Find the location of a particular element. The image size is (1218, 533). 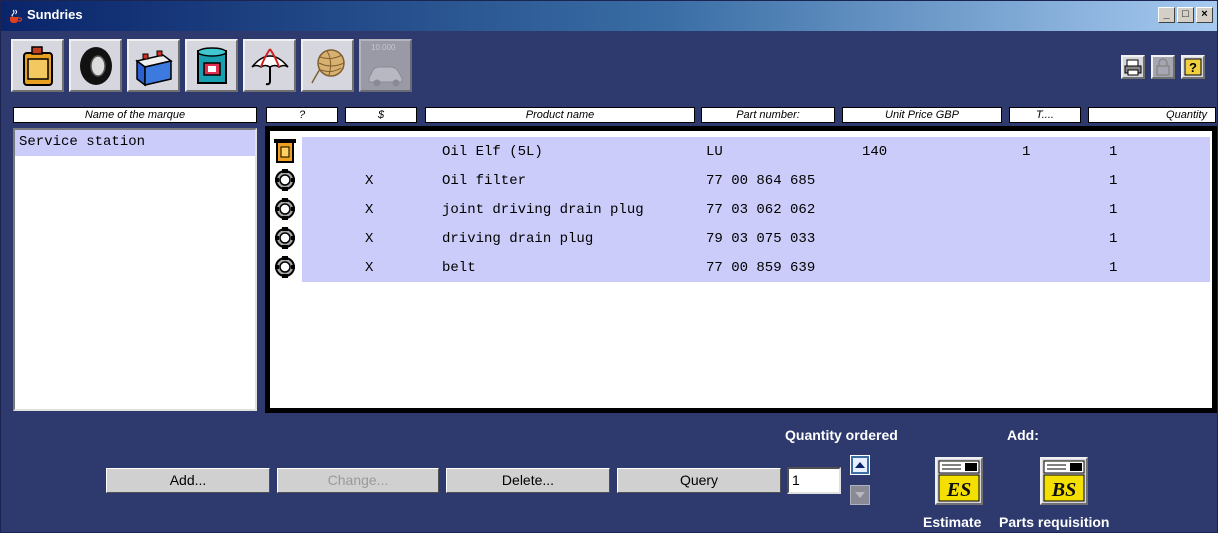

title-bar: Sundries _ □ × is located at coordinates (609, 16).